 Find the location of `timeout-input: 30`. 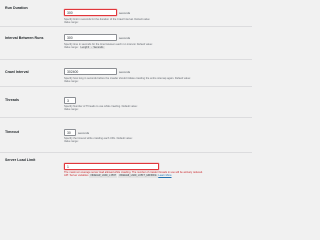

timeout-input: 30 is located at coordinates (70, 132).